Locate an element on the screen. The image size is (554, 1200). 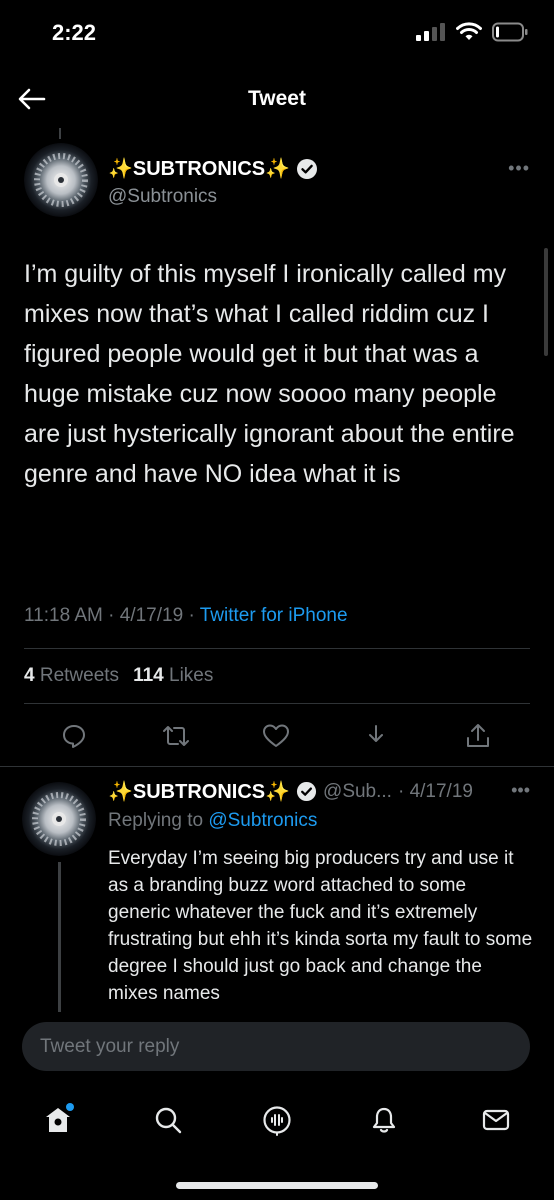
battery-icon is located at coordinates (510, 32).